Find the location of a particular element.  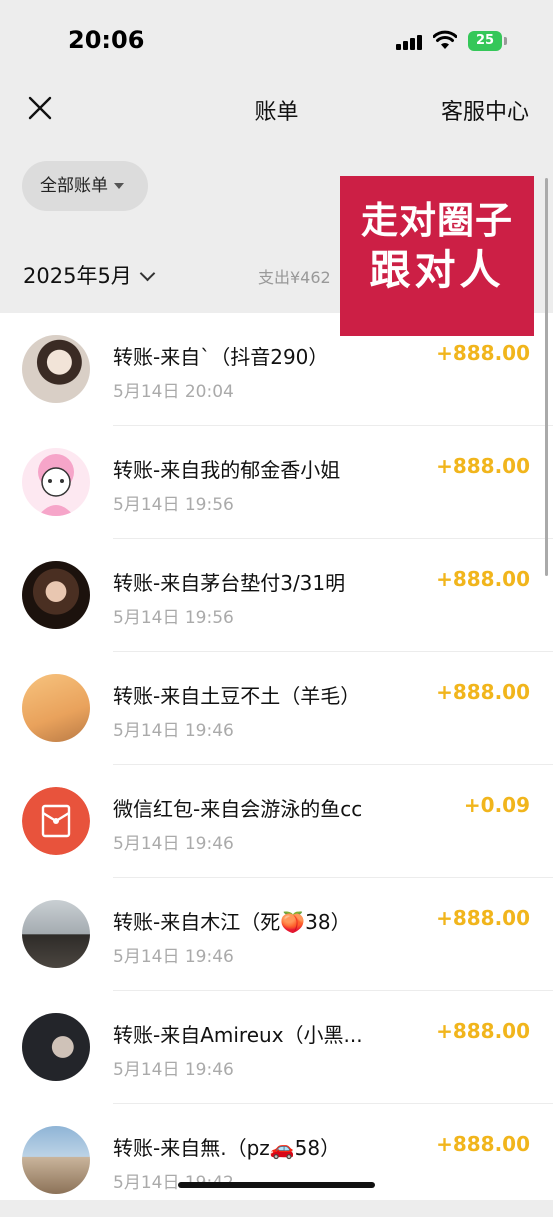

red-packet-icon is located at coordinates (56, 821).